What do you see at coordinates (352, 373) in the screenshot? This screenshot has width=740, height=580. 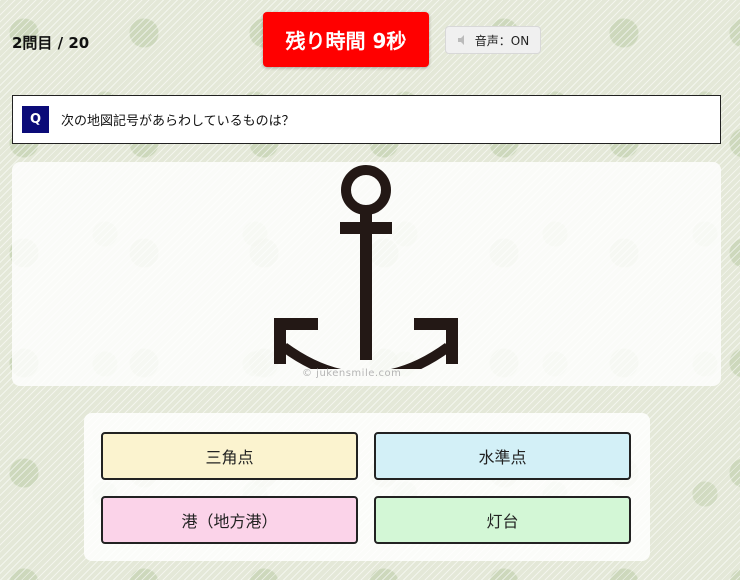 I see `image-watermark: © jukensmile.com` at bounding box center [352, 373].